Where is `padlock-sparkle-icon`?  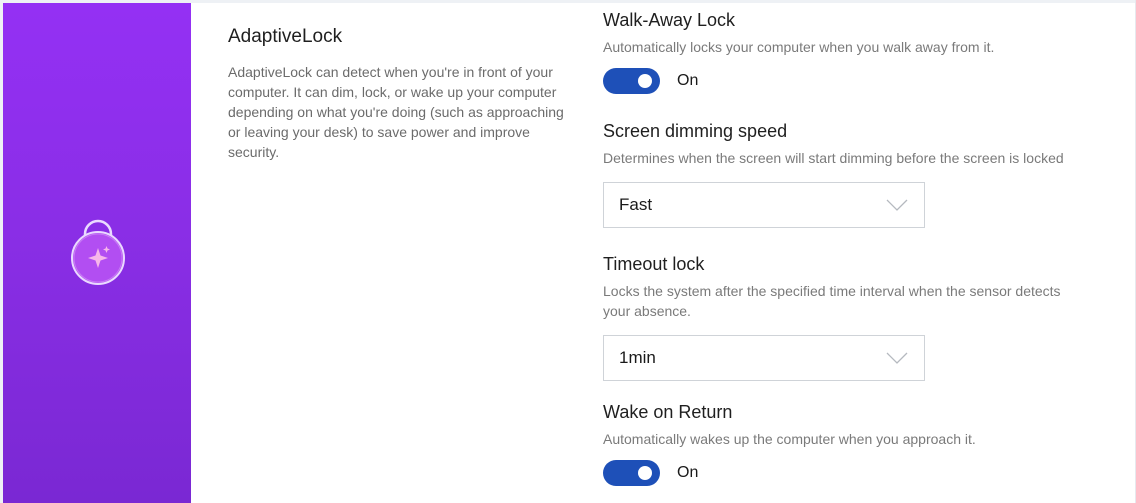 padlock-sparkle-icon is located at coordinates (98, 252).